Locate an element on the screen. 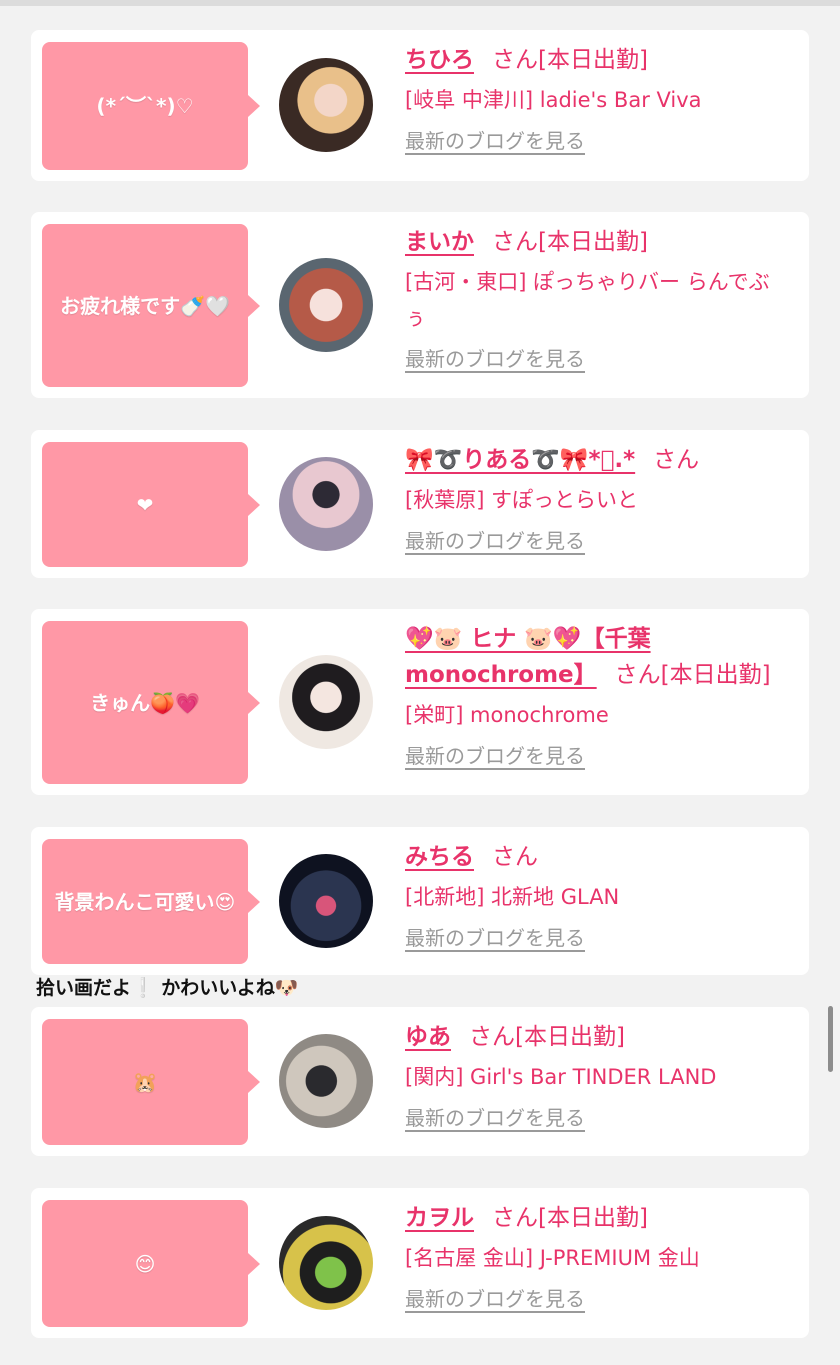 This screenshot has height=1365, width=840. shop-name: [栄町] monochrome is located at coordinates (507, 715).